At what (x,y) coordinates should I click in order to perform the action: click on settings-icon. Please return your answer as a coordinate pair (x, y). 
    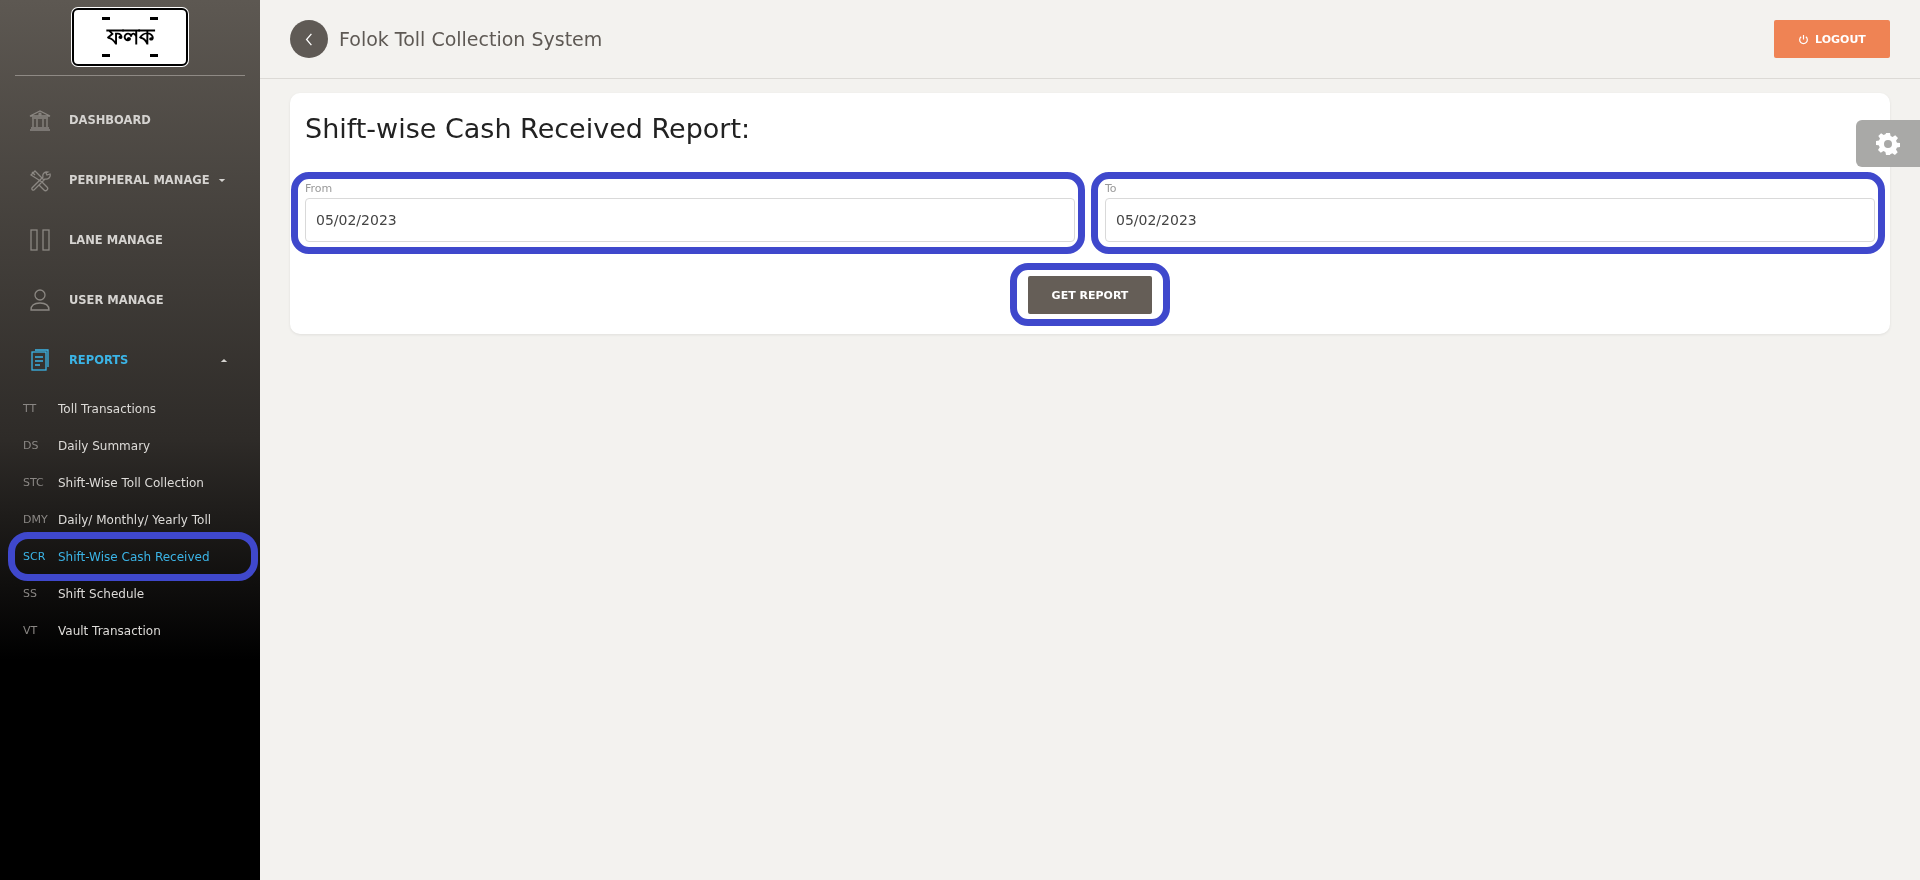
    Looking at the image, I should click on (1888, 143).